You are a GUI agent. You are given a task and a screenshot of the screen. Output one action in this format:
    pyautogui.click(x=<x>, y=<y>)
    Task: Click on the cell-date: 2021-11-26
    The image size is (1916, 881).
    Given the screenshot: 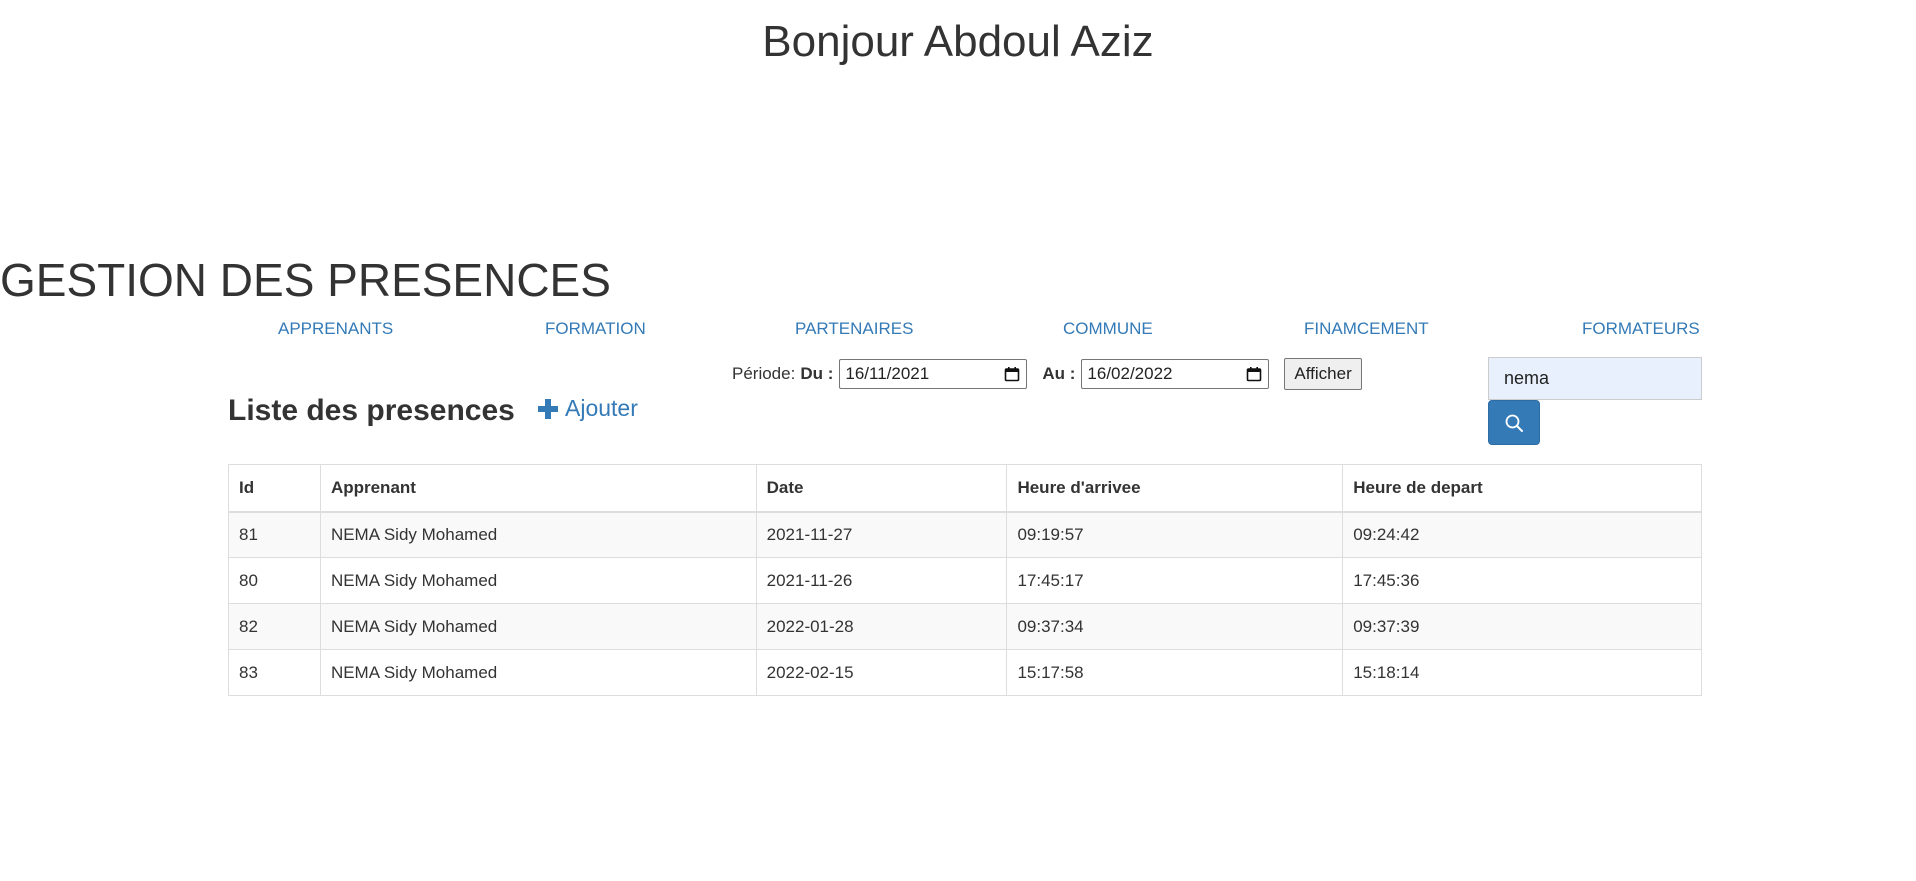 What is the action you would take?
    pyautogui.click(x=881, y=580)
    